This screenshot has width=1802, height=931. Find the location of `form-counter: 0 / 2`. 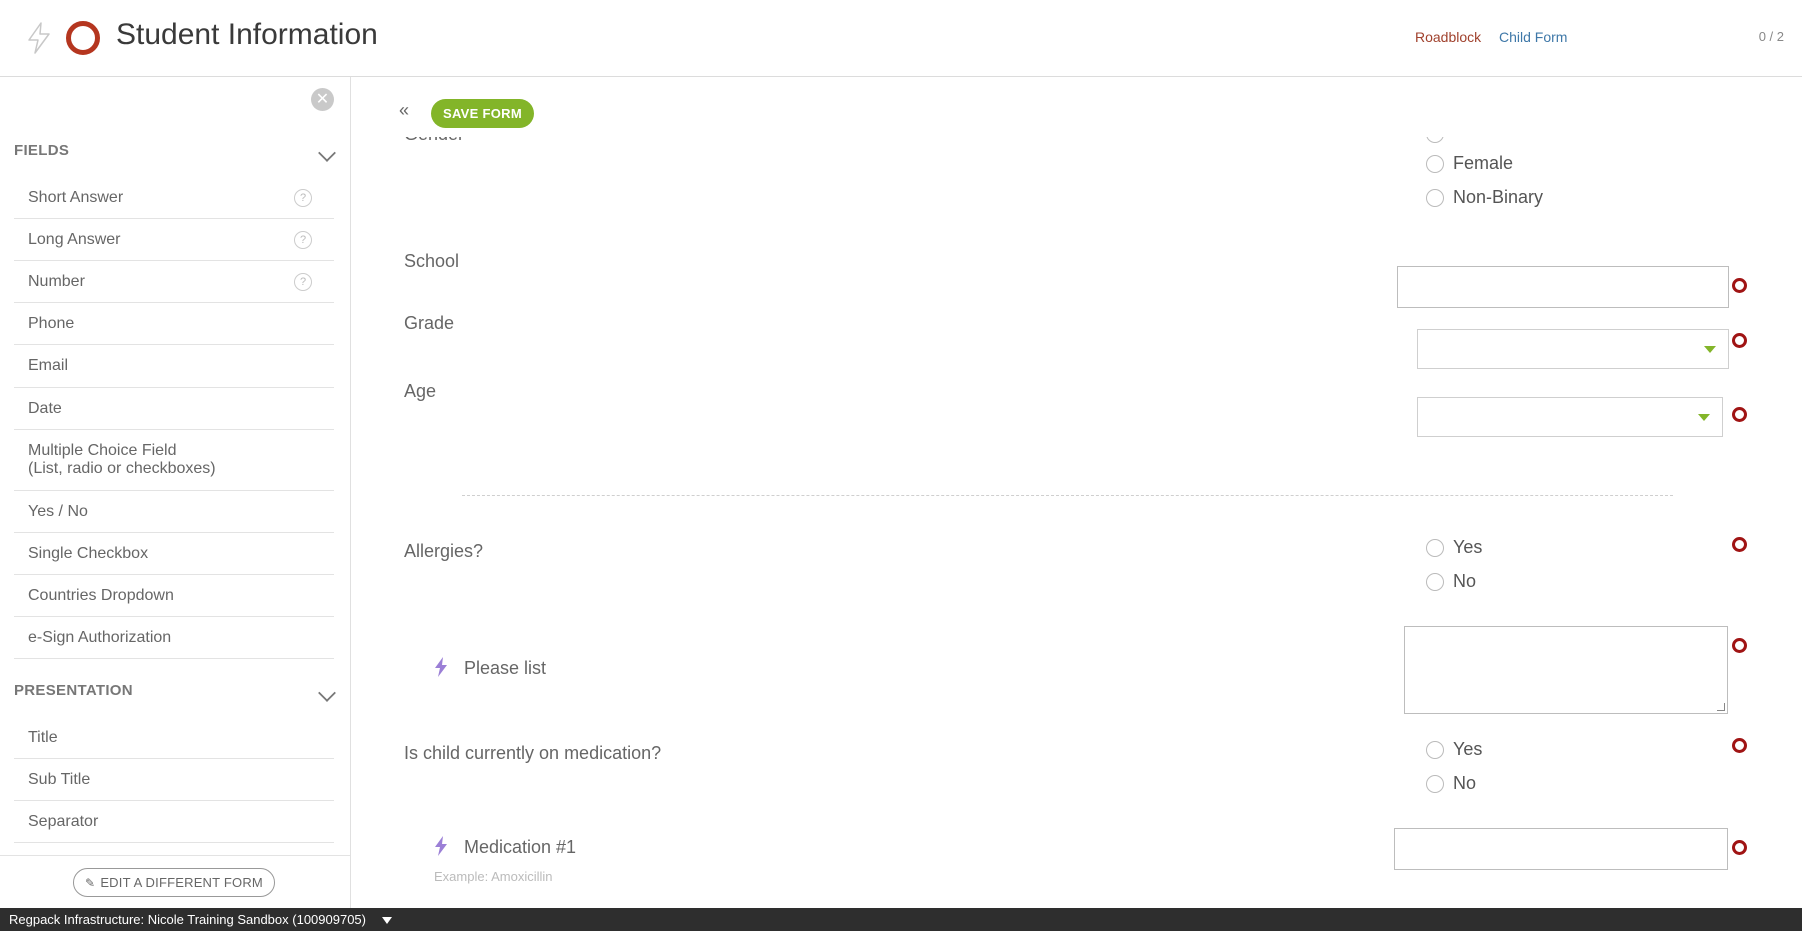

form-counter: 0 / 2 is located at coordinates (1771, 36).